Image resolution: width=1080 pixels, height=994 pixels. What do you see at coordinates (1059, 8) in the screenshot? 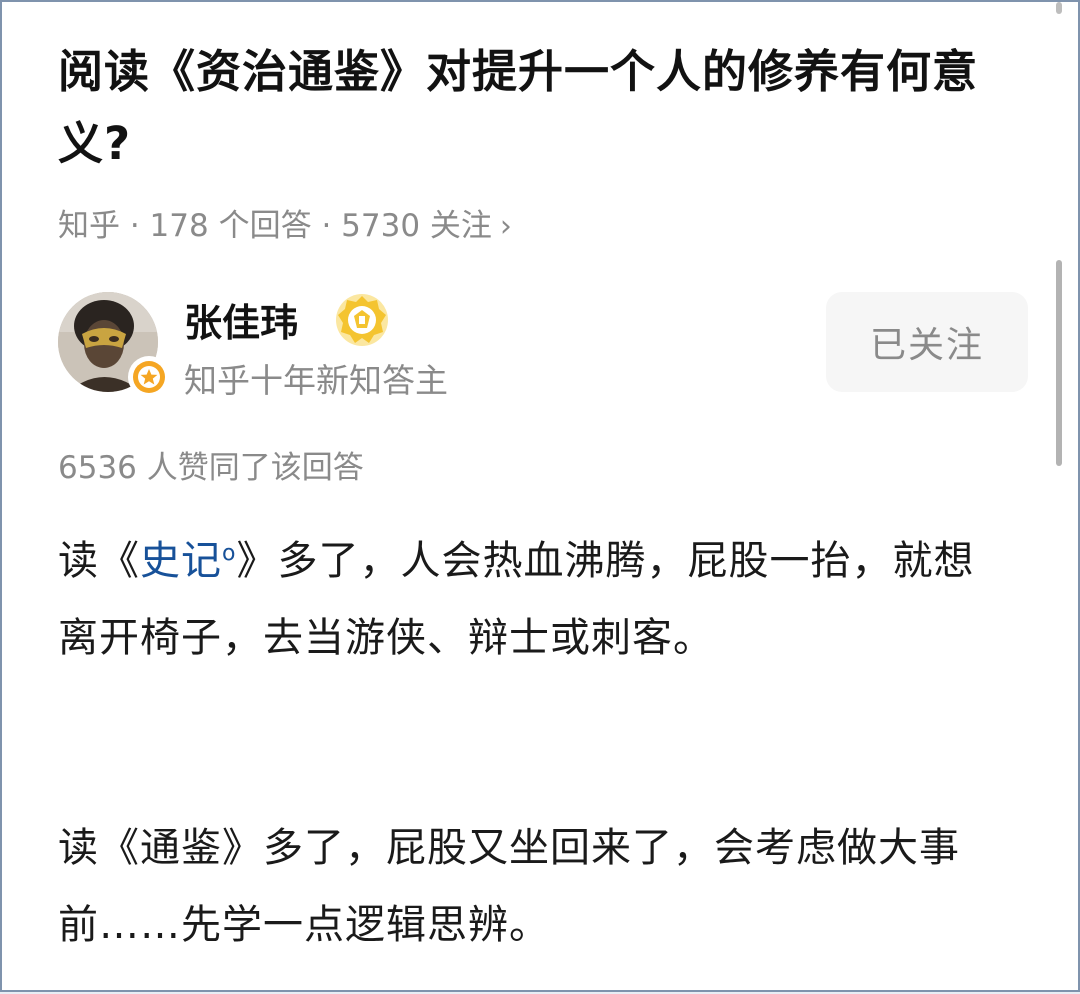
I see `scrollbar-top` at bounding box center [1059, 8].